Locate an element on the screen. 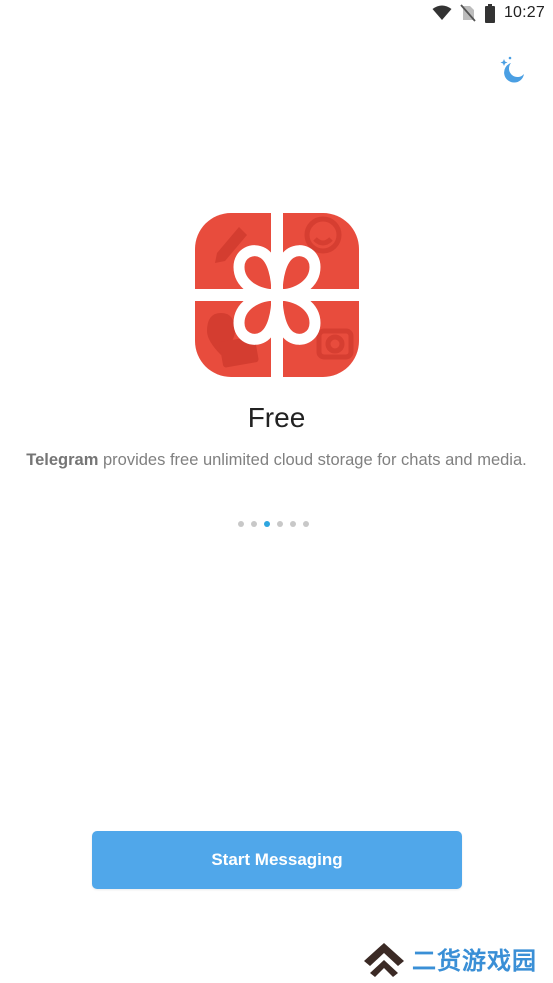  watermark-text: 二货游戏园 is located at coordinates (474, 960).